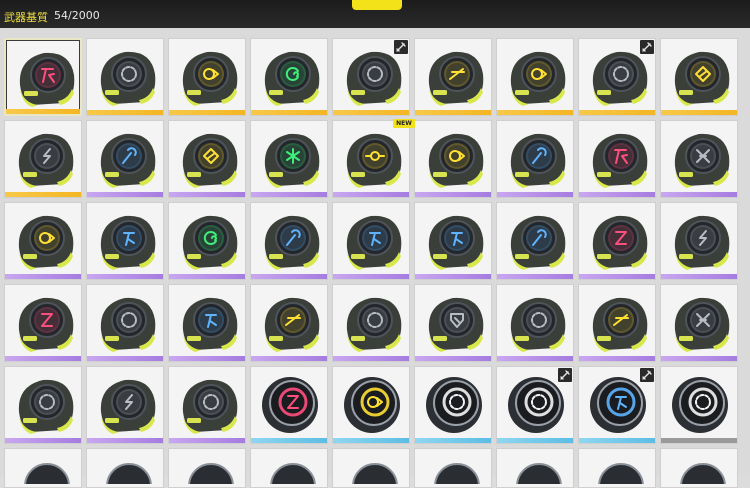 Image resolution: width=750 pixels, height=488 pixels. Describe the element at coordinates (377, 5) in the screenshot. I see `active-tab-indicator` at that location.